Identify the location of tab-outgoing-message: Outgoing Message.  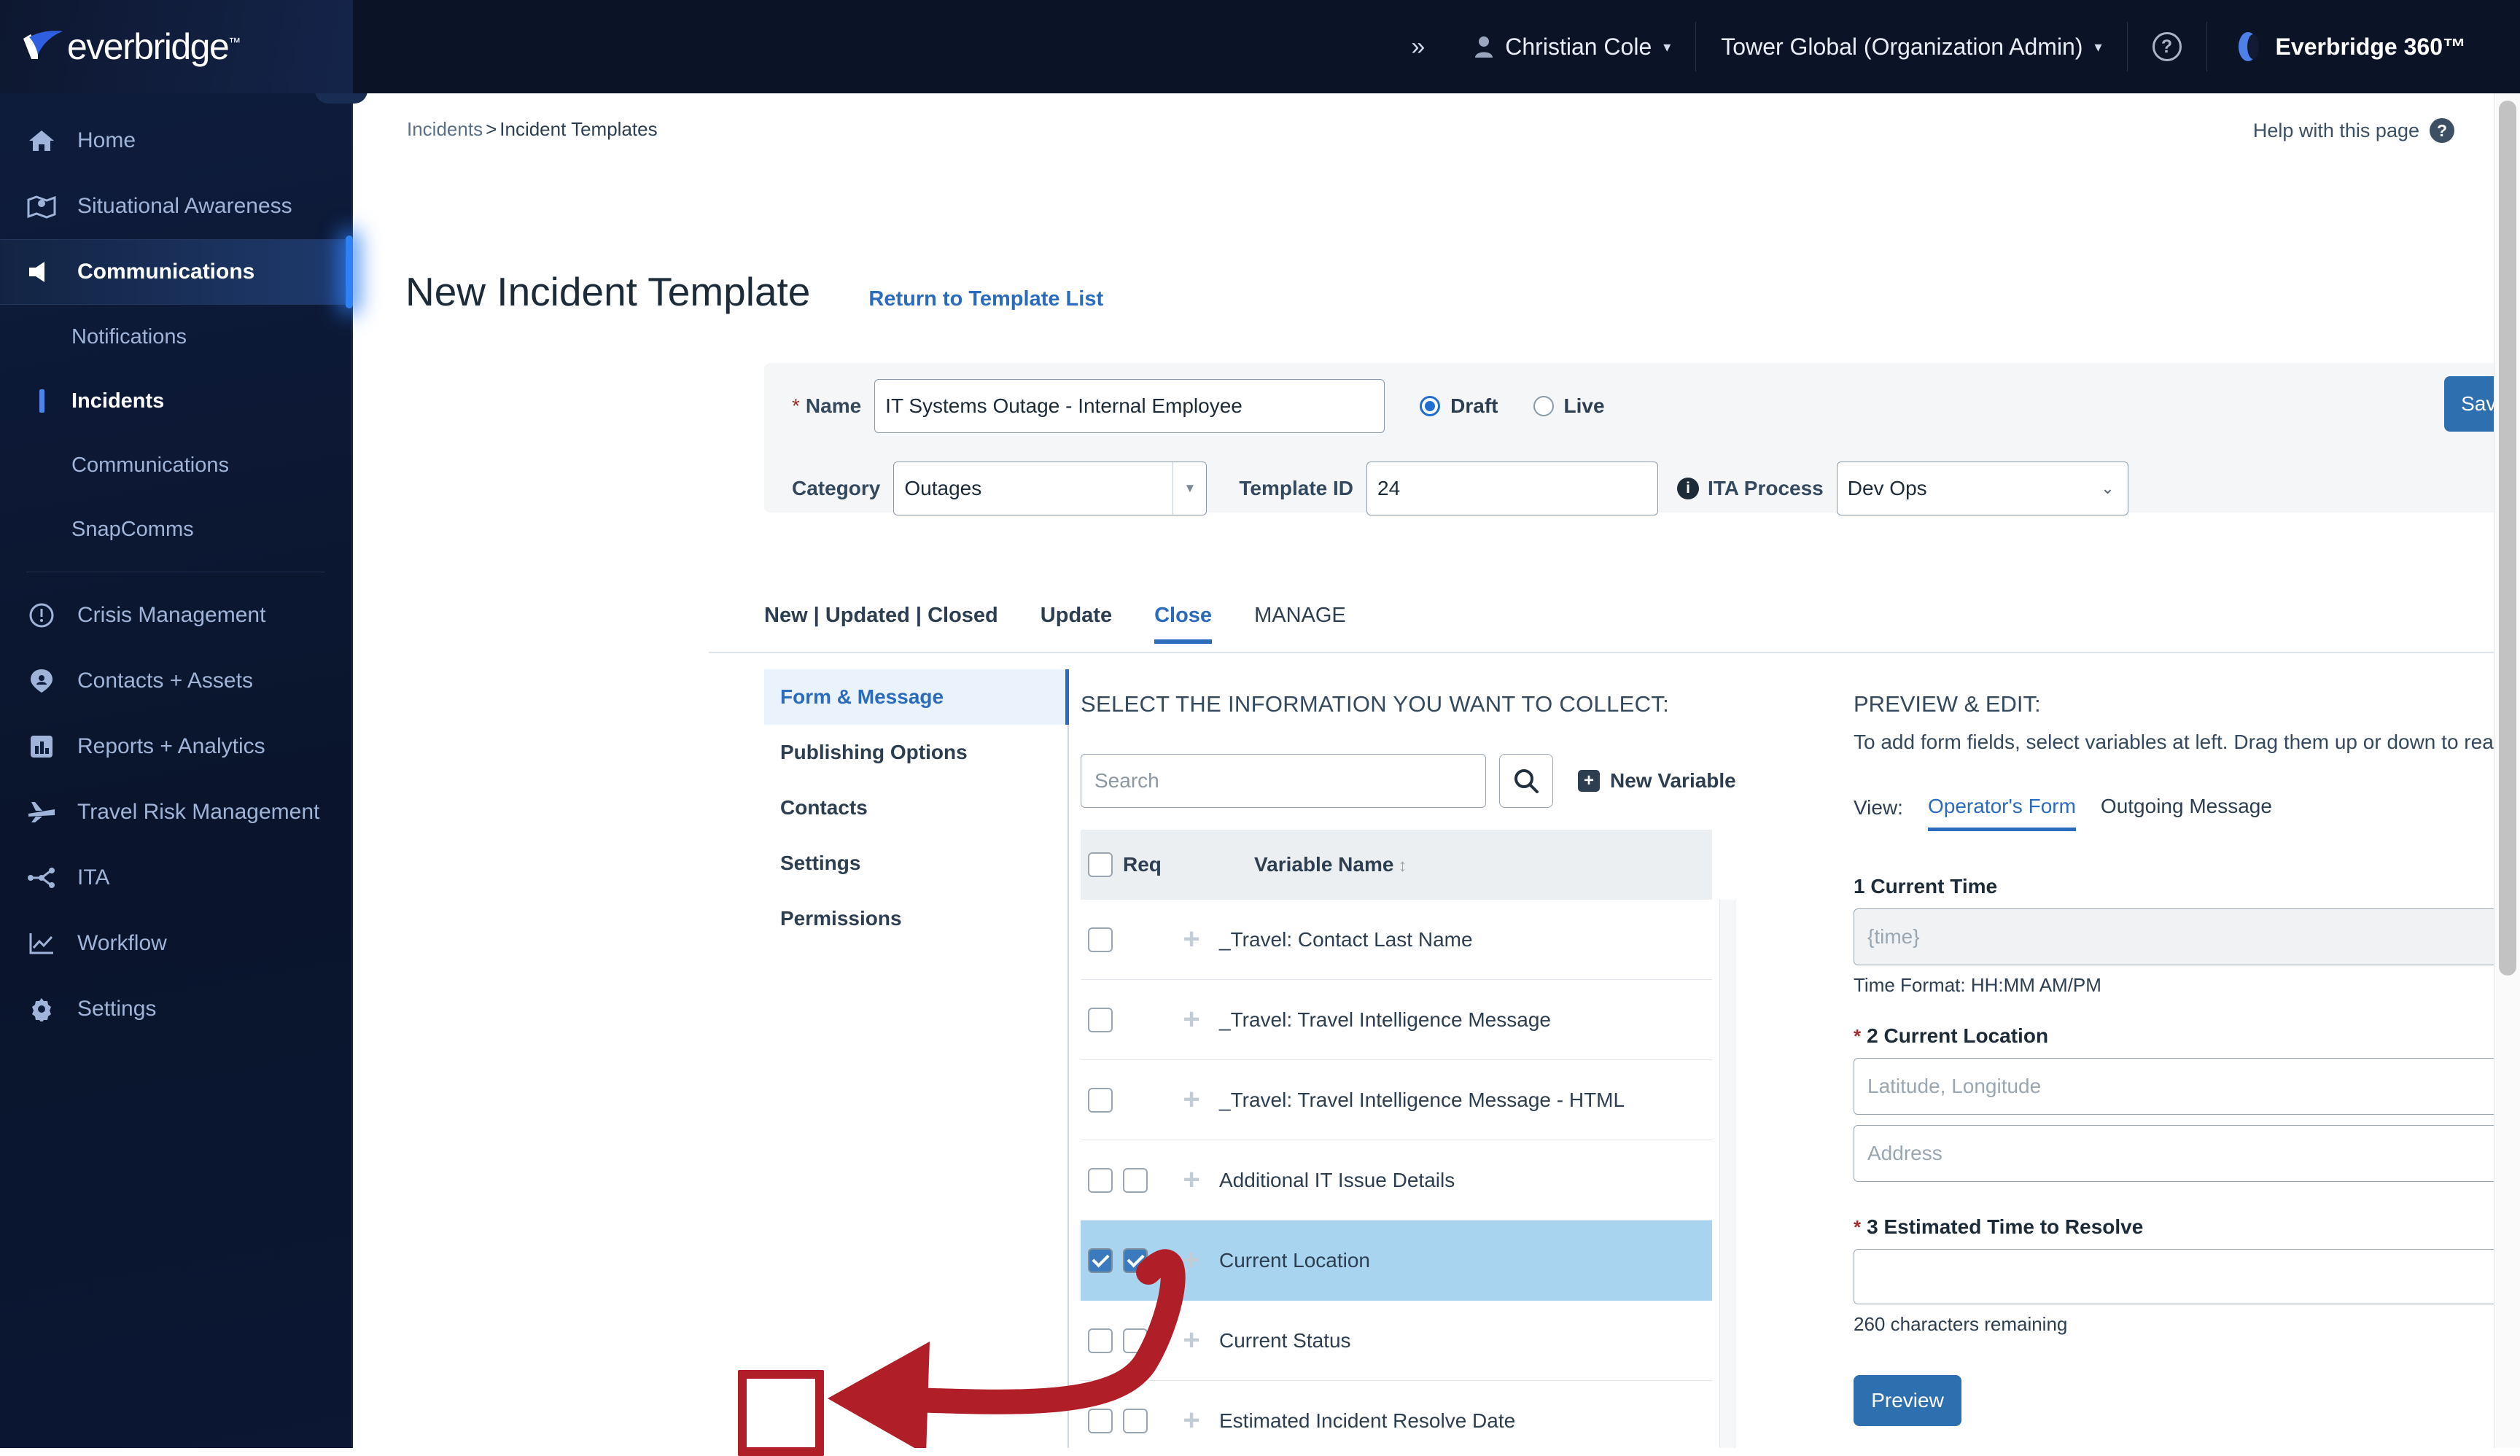
(2186, 813).